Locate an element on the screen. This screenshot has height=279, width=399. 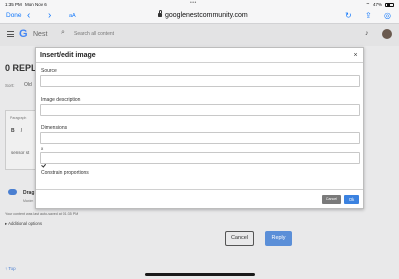
dimensions-label: Dimensions is located at coordinates (54, 128).